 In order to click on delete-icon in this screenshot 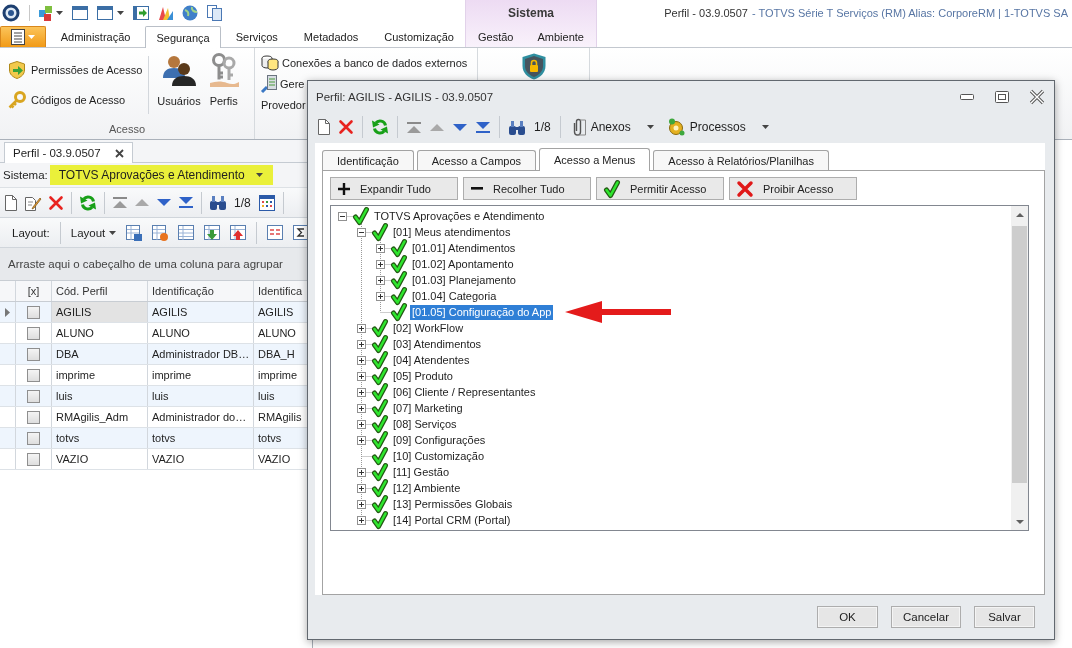, I will do `click(56, 202)`.